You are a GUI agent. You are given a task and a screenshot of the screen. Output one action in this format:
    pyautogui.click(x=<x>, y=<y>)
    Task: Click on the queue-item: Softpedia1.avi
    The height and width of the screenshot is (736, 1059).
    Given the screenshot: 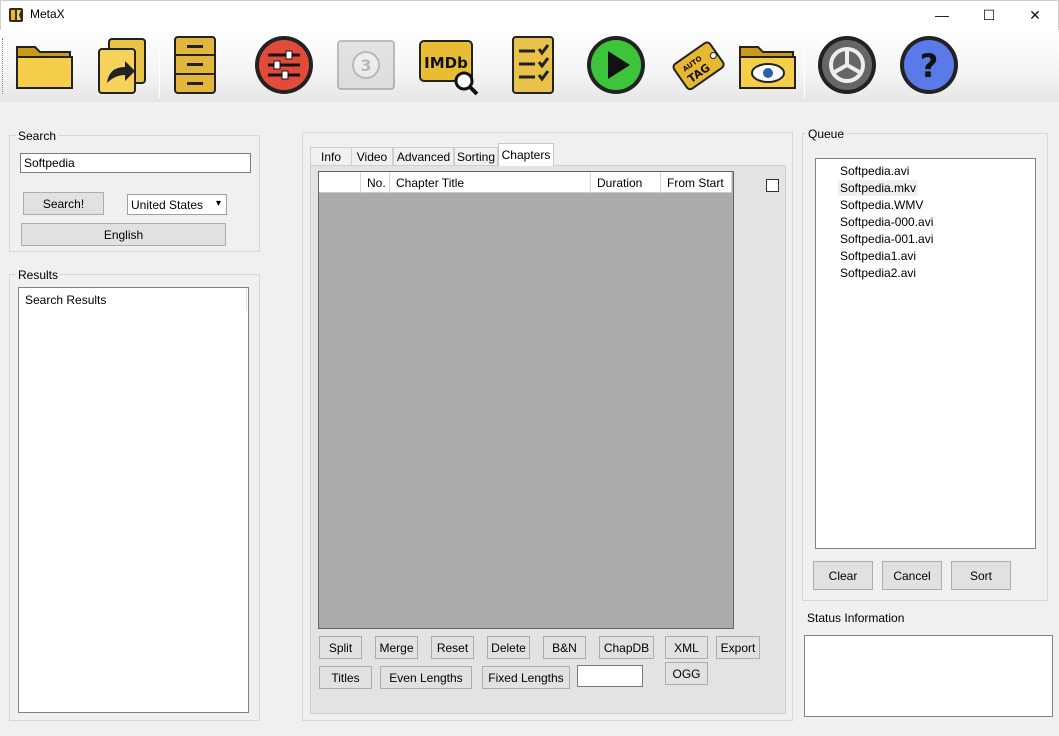 What is the action you would take?
    pyautogui.click(x=878, y=256)
    